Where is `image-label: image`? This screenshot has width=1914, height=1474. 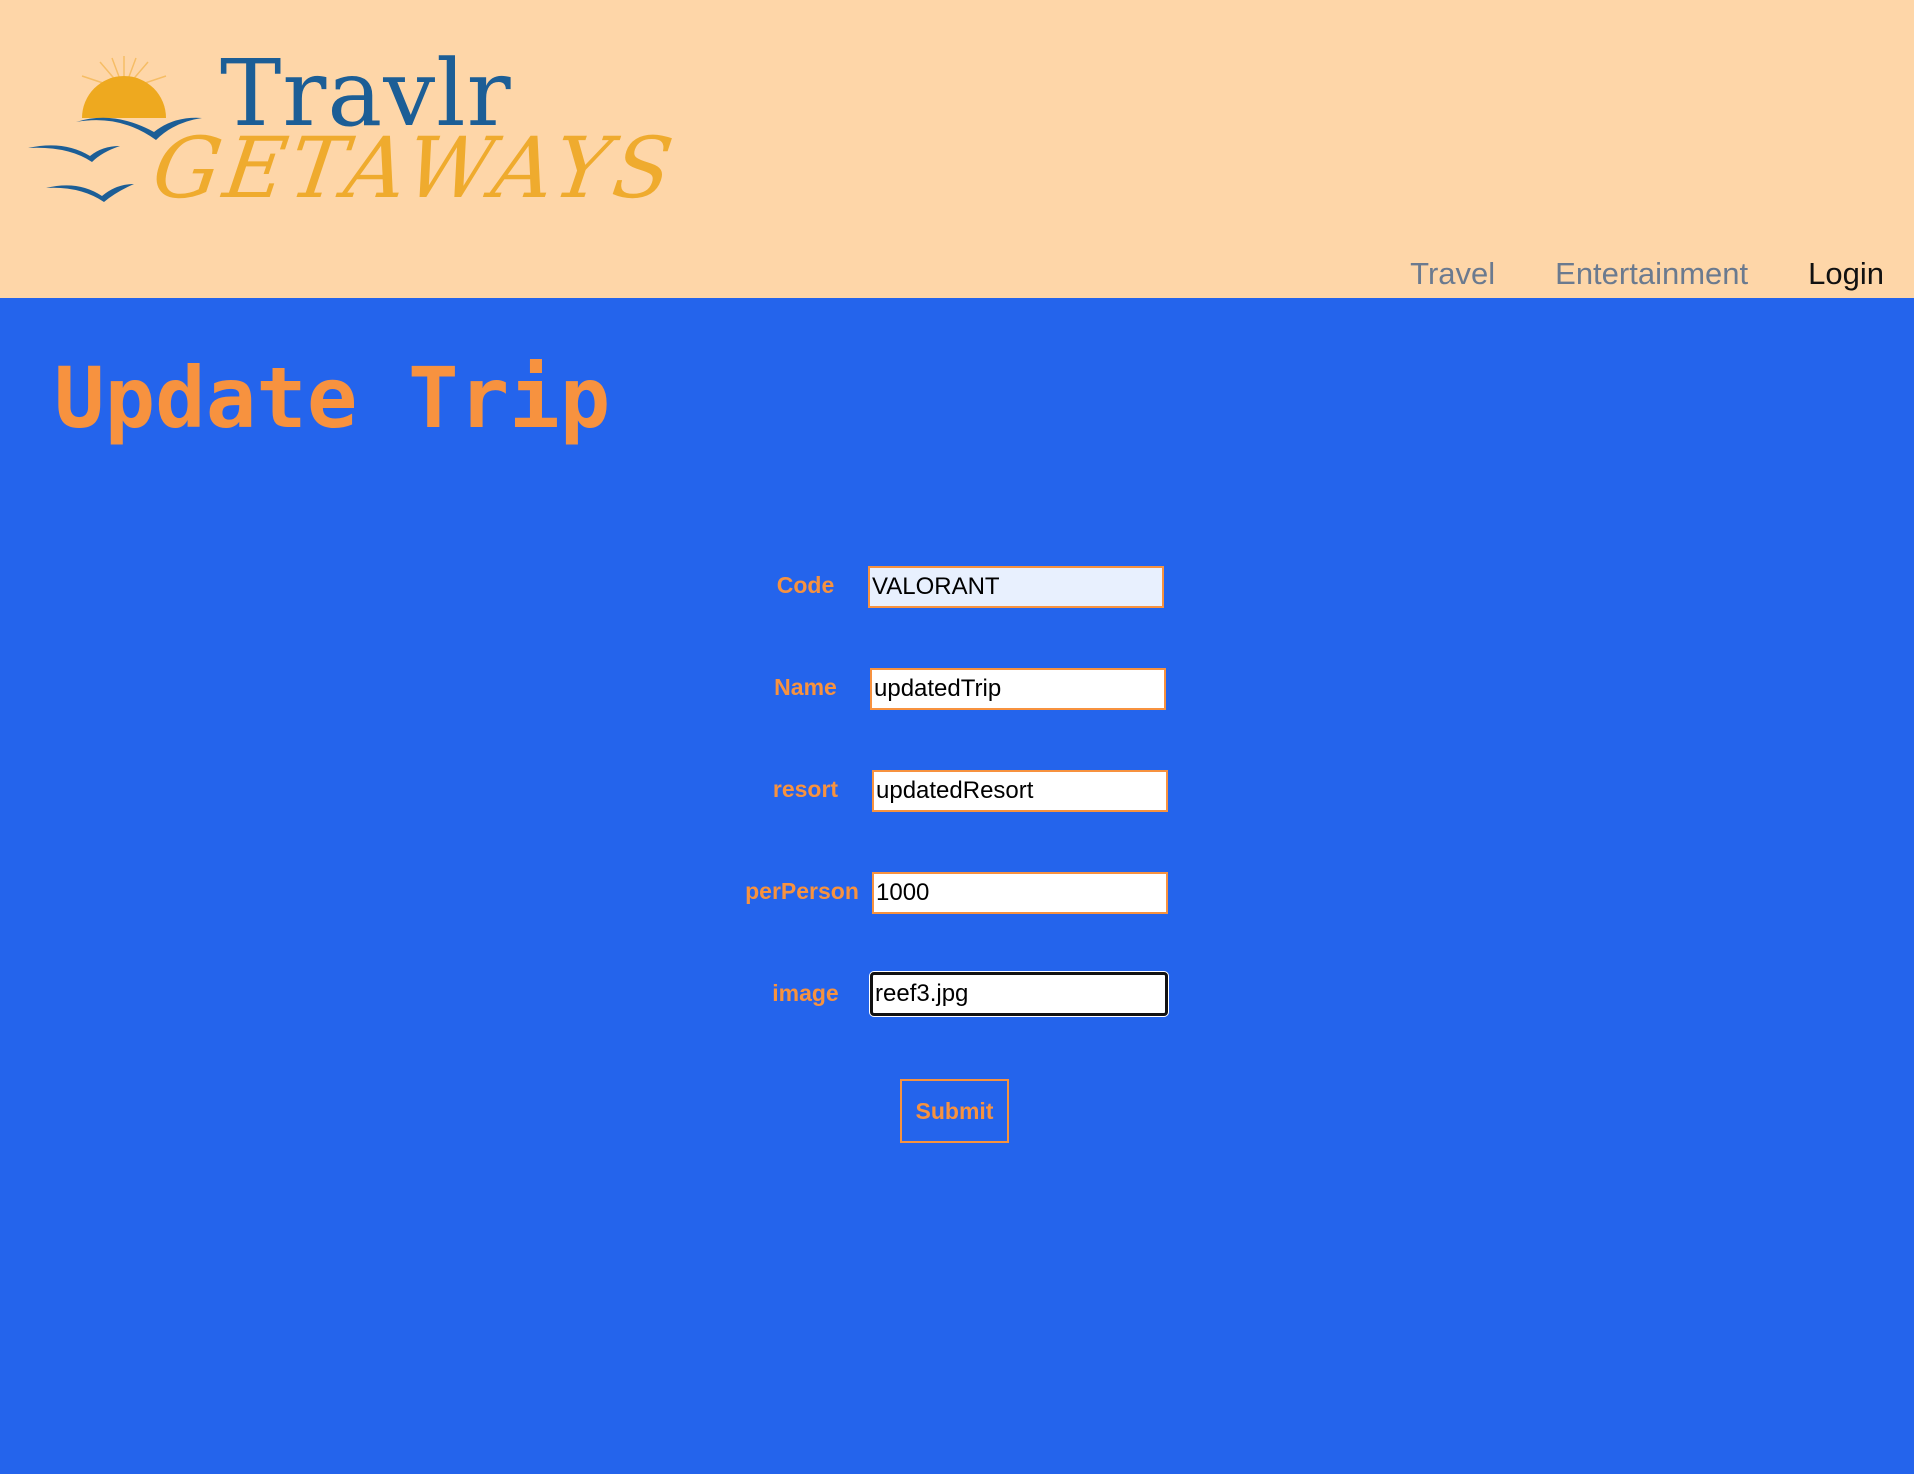
image-label: image is located at coordinates (805, 993).